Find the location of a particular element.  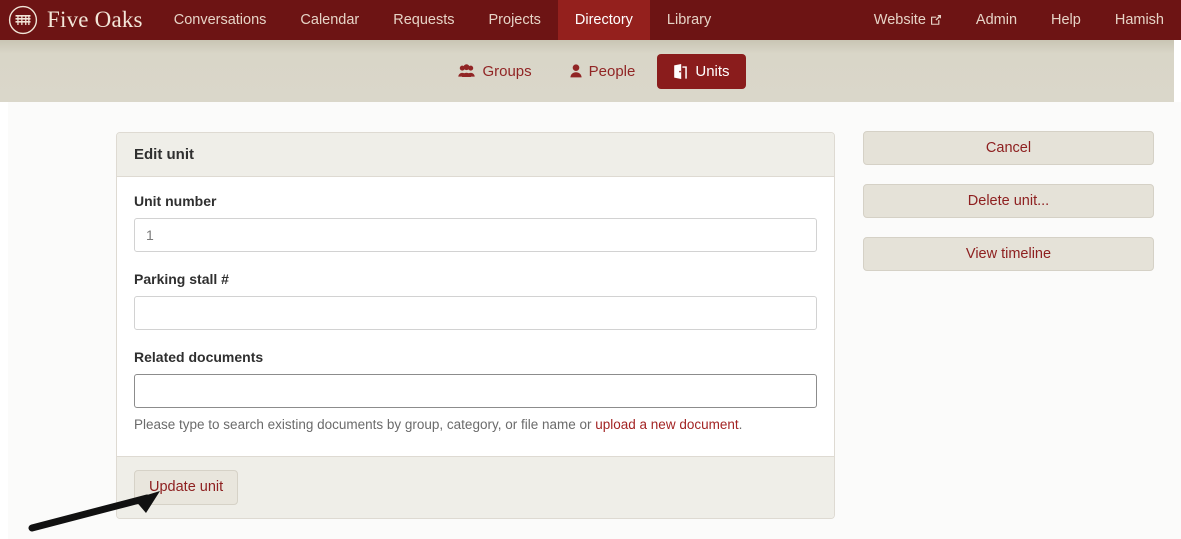

page-title: Edit unit is located at coordinates (164, 154).